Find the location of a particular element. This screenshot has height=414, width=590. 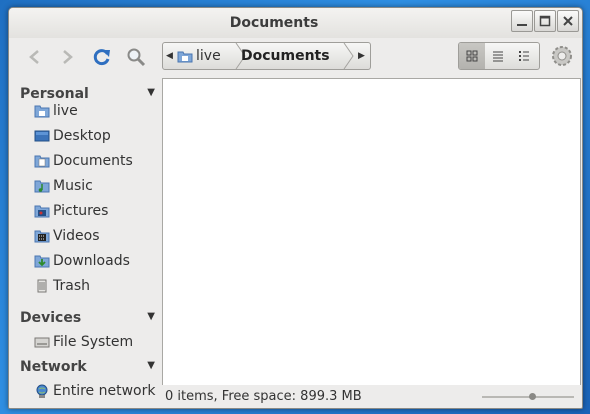

sidebar-item-pictures: Pictures is located at coordinates (96, 211).